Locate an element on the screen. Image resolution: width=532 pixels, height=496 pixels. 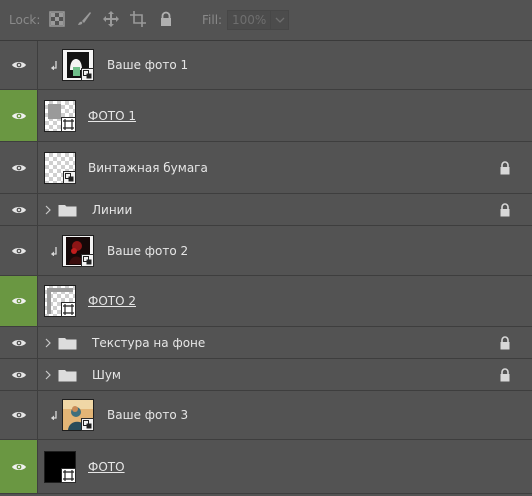
layer-group-row: Текстура на фоне is located at coordinates (266, 343).